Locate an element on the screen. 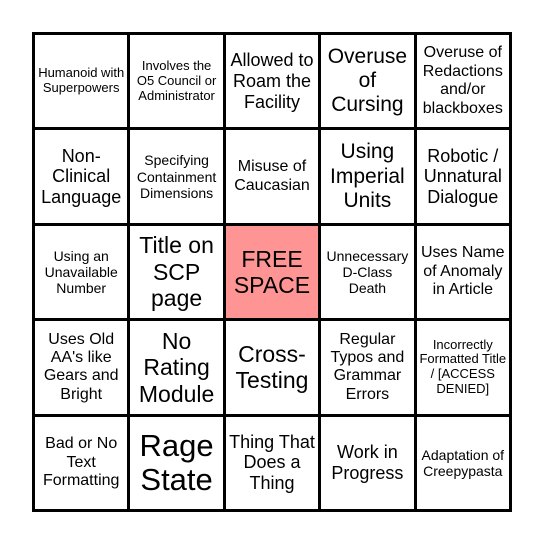  cell-text: Regular Typos and Grammar Errors is located at coordinates (367, 366).